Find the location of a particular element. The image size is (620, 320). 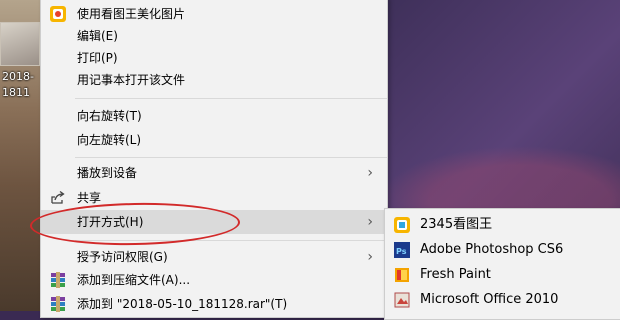

menu-item-label: 打印(P) is located at coordinates (97, 58).